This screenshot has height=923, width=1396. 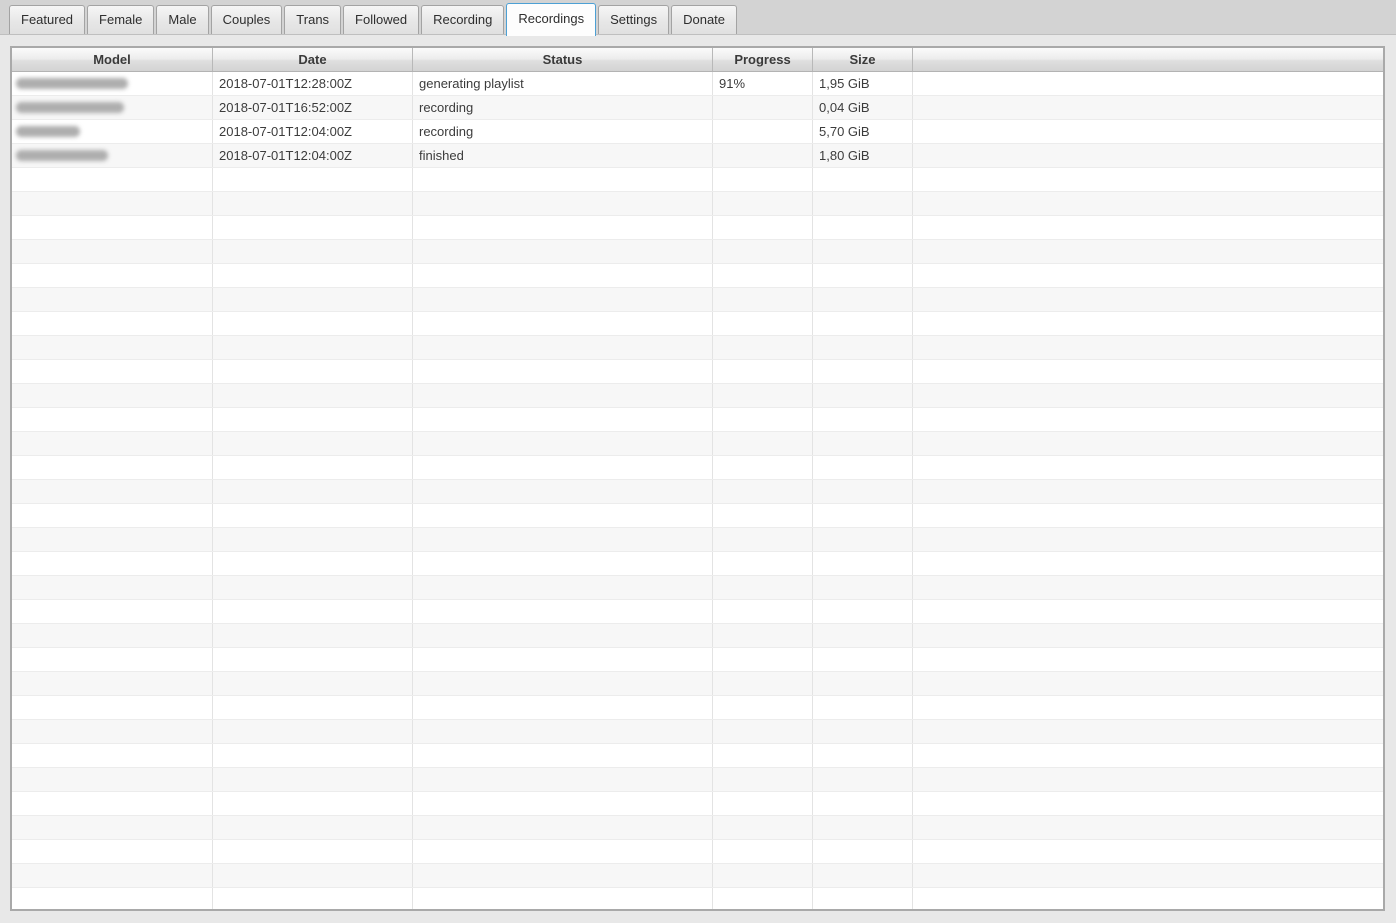 I want to click on column-header-date: Date, so click(x=313, y=59).